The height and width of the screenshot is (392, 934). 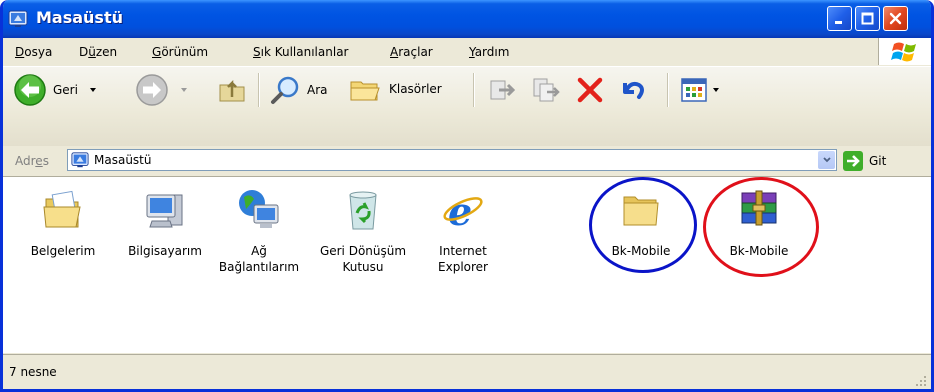 I want to click on up-folder-icon, so click(x=232, y=90).